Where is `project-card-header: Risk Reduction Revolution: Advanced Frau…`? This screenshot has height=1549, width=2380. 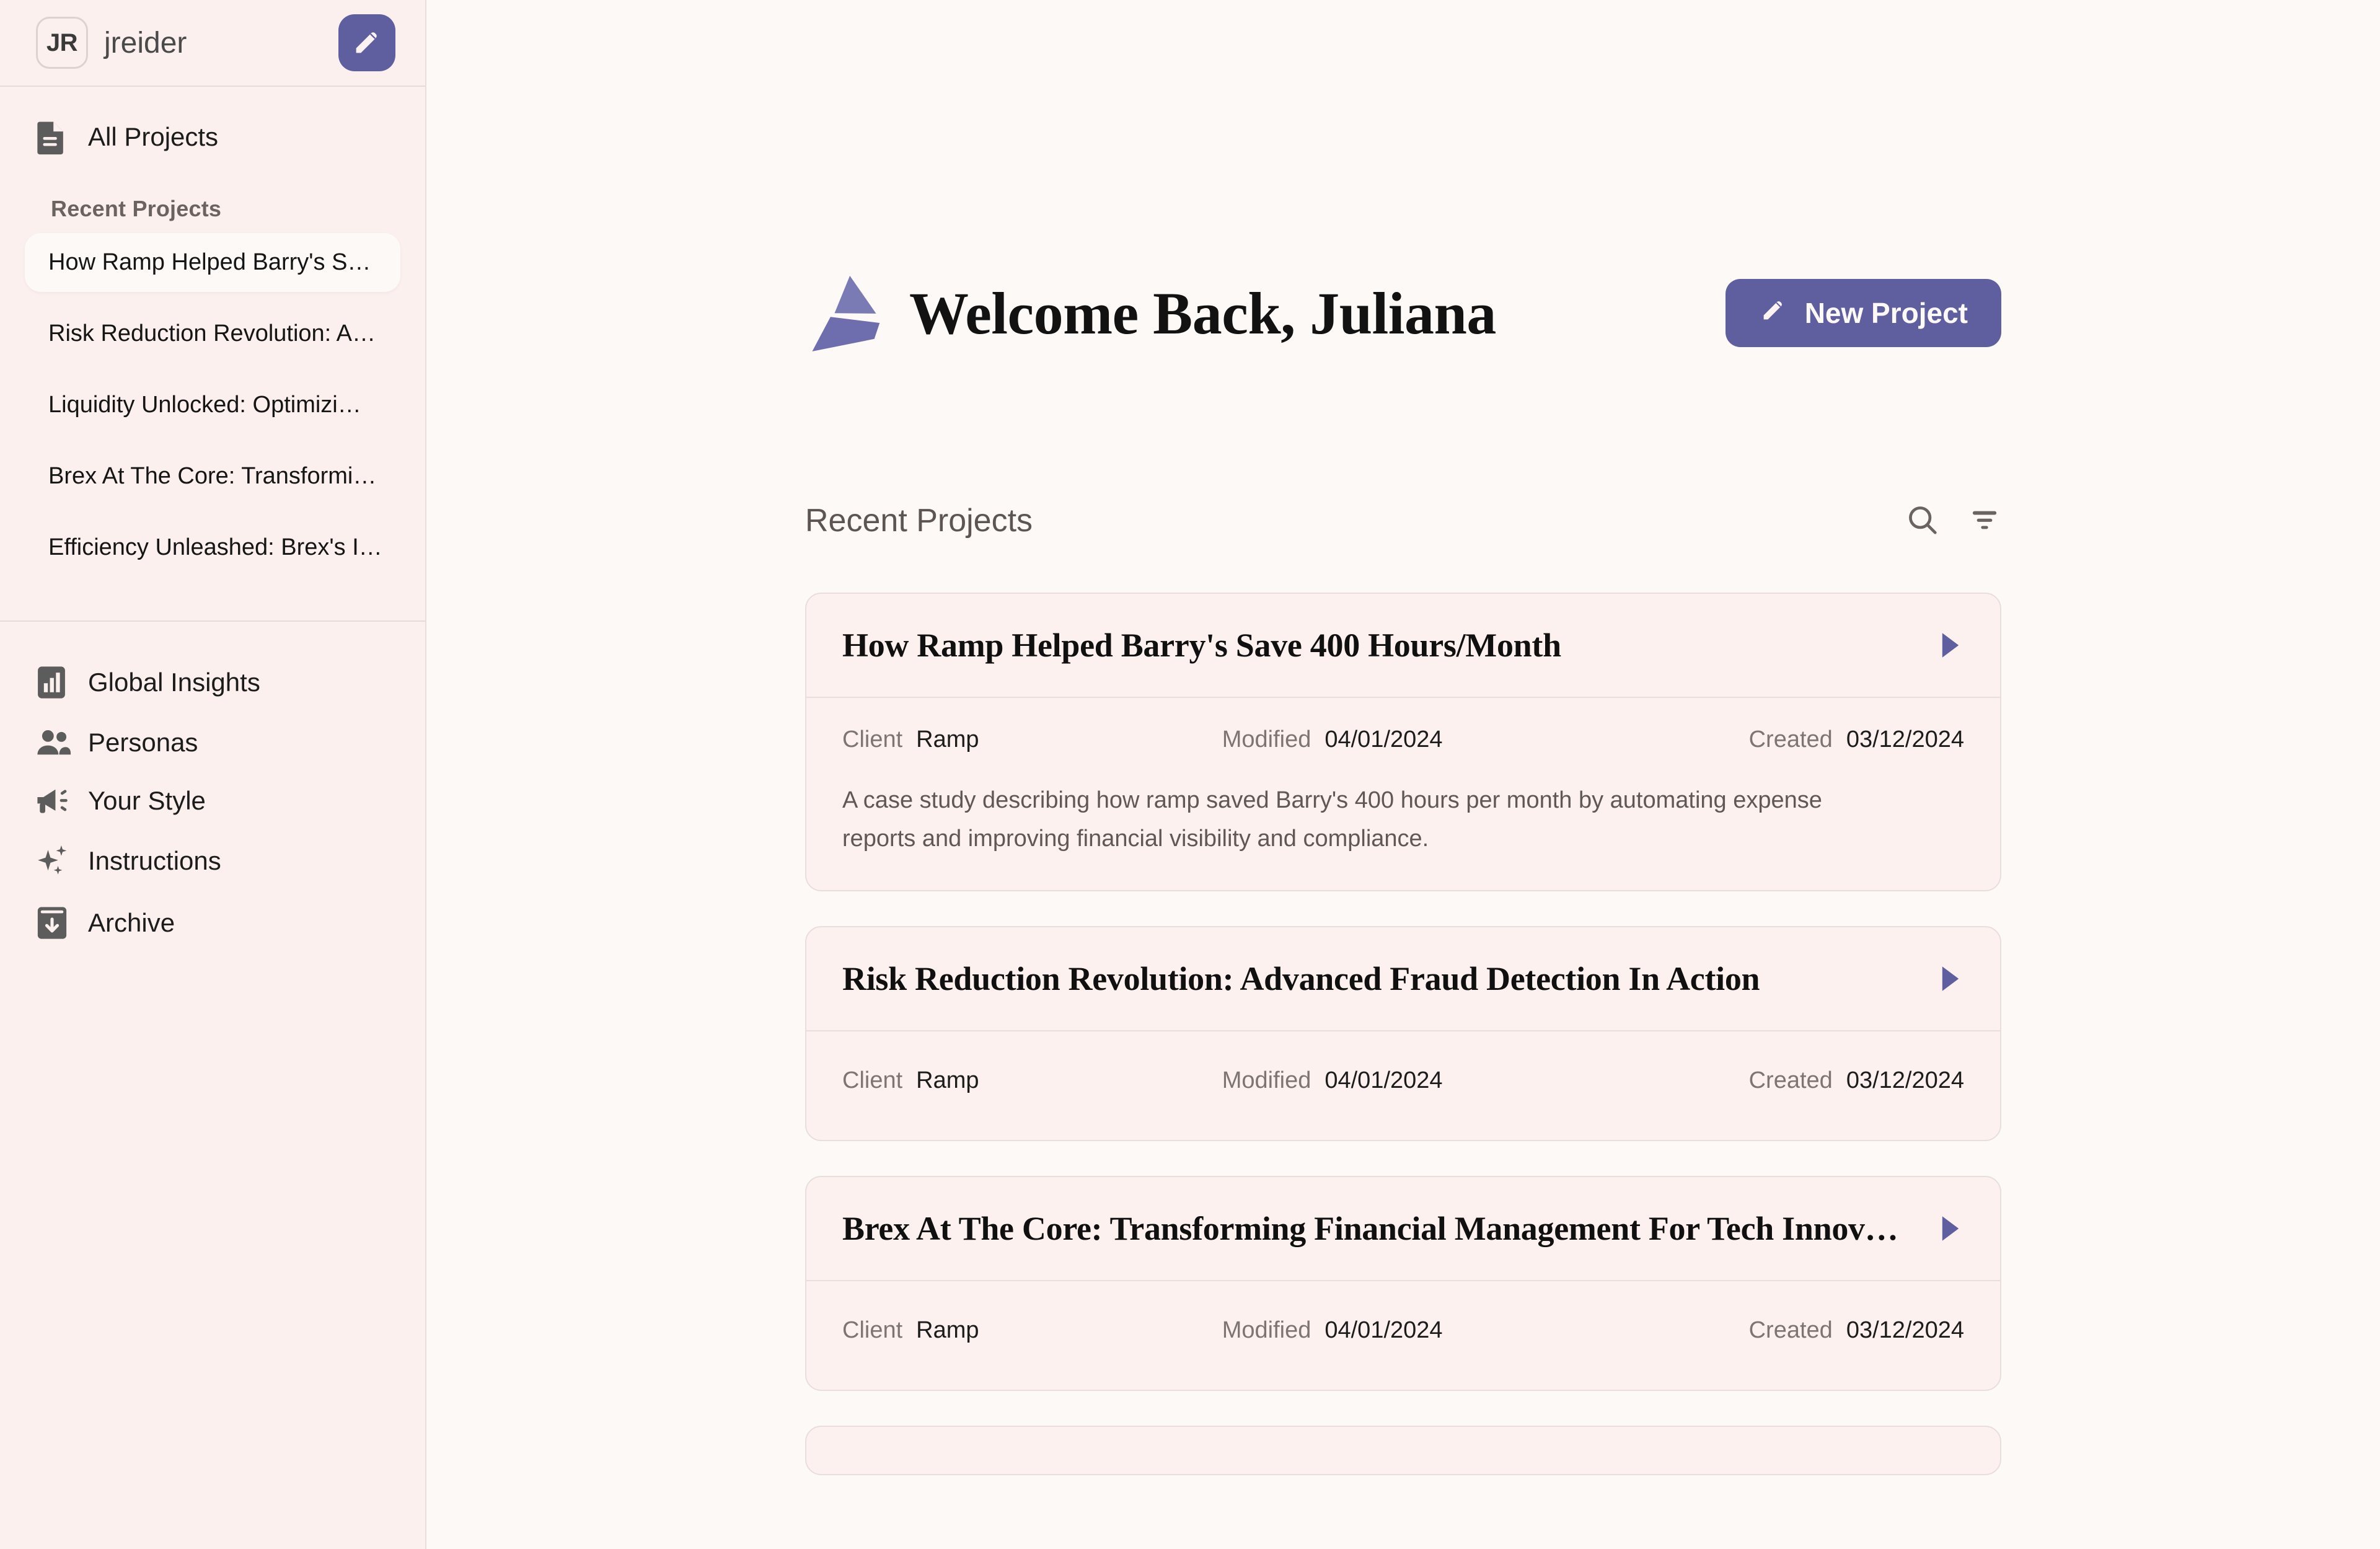
project-card-header: Risk Reduction Revolution: Advanced Frau… is located at coordinates (1403, 979).